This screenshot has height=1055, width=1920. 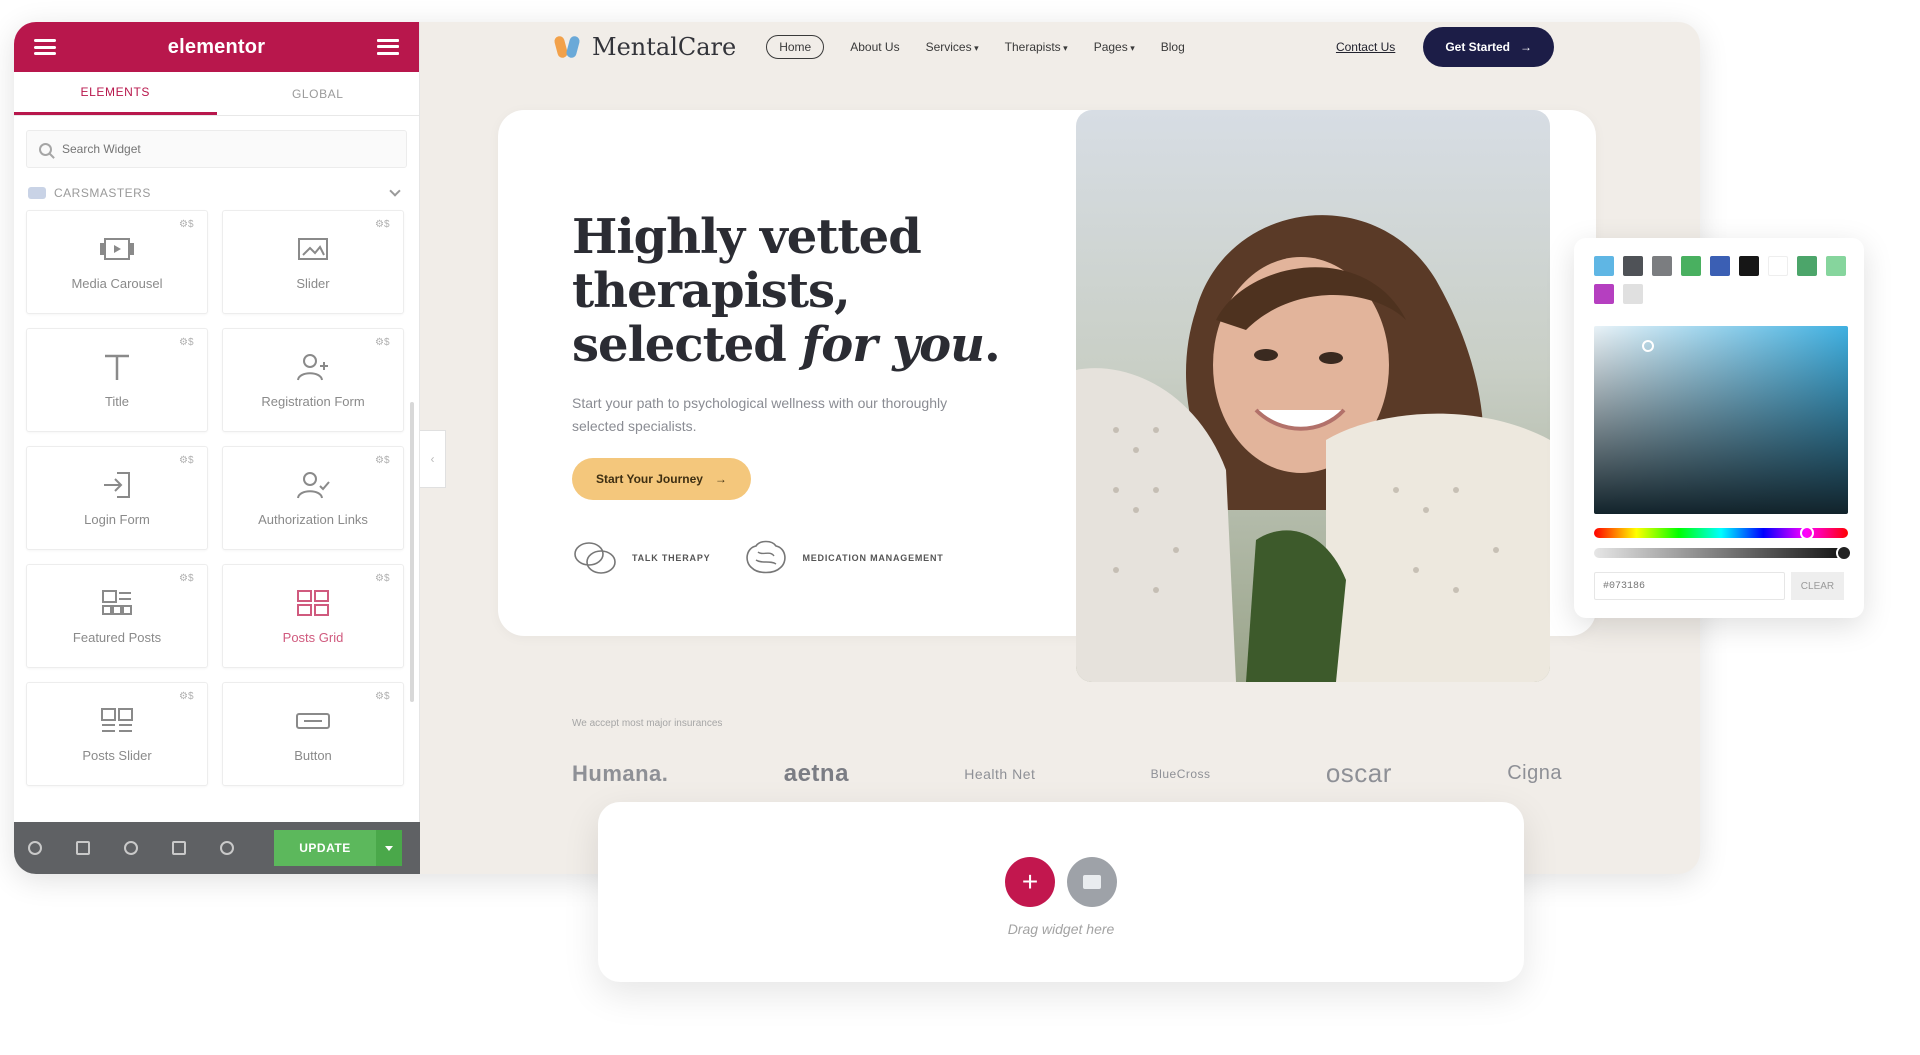 I want to click on widget-slider: ⚙$ Slider, so click(x=313, y=262).